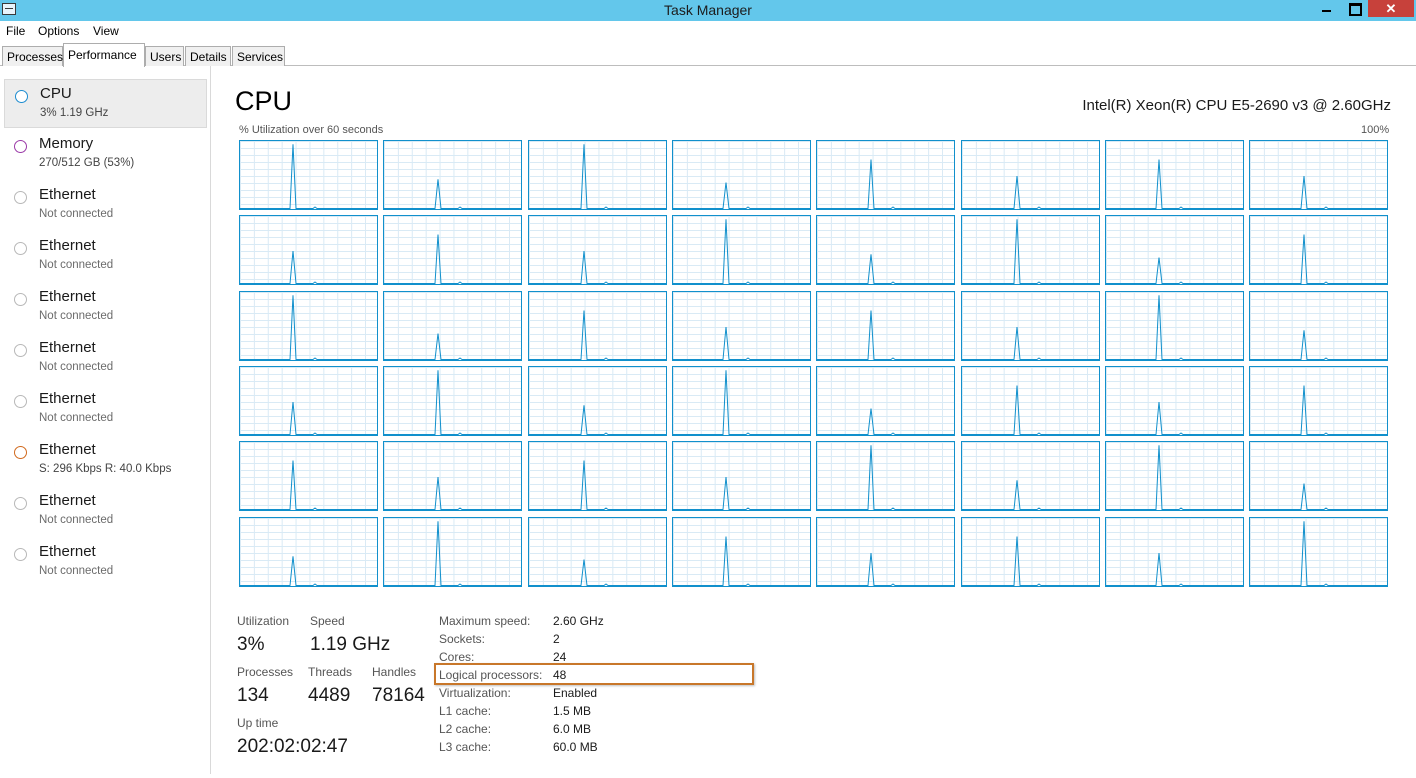 The image size is (1416, 778). I want to click on detail-value: 2, so click(556, 639).